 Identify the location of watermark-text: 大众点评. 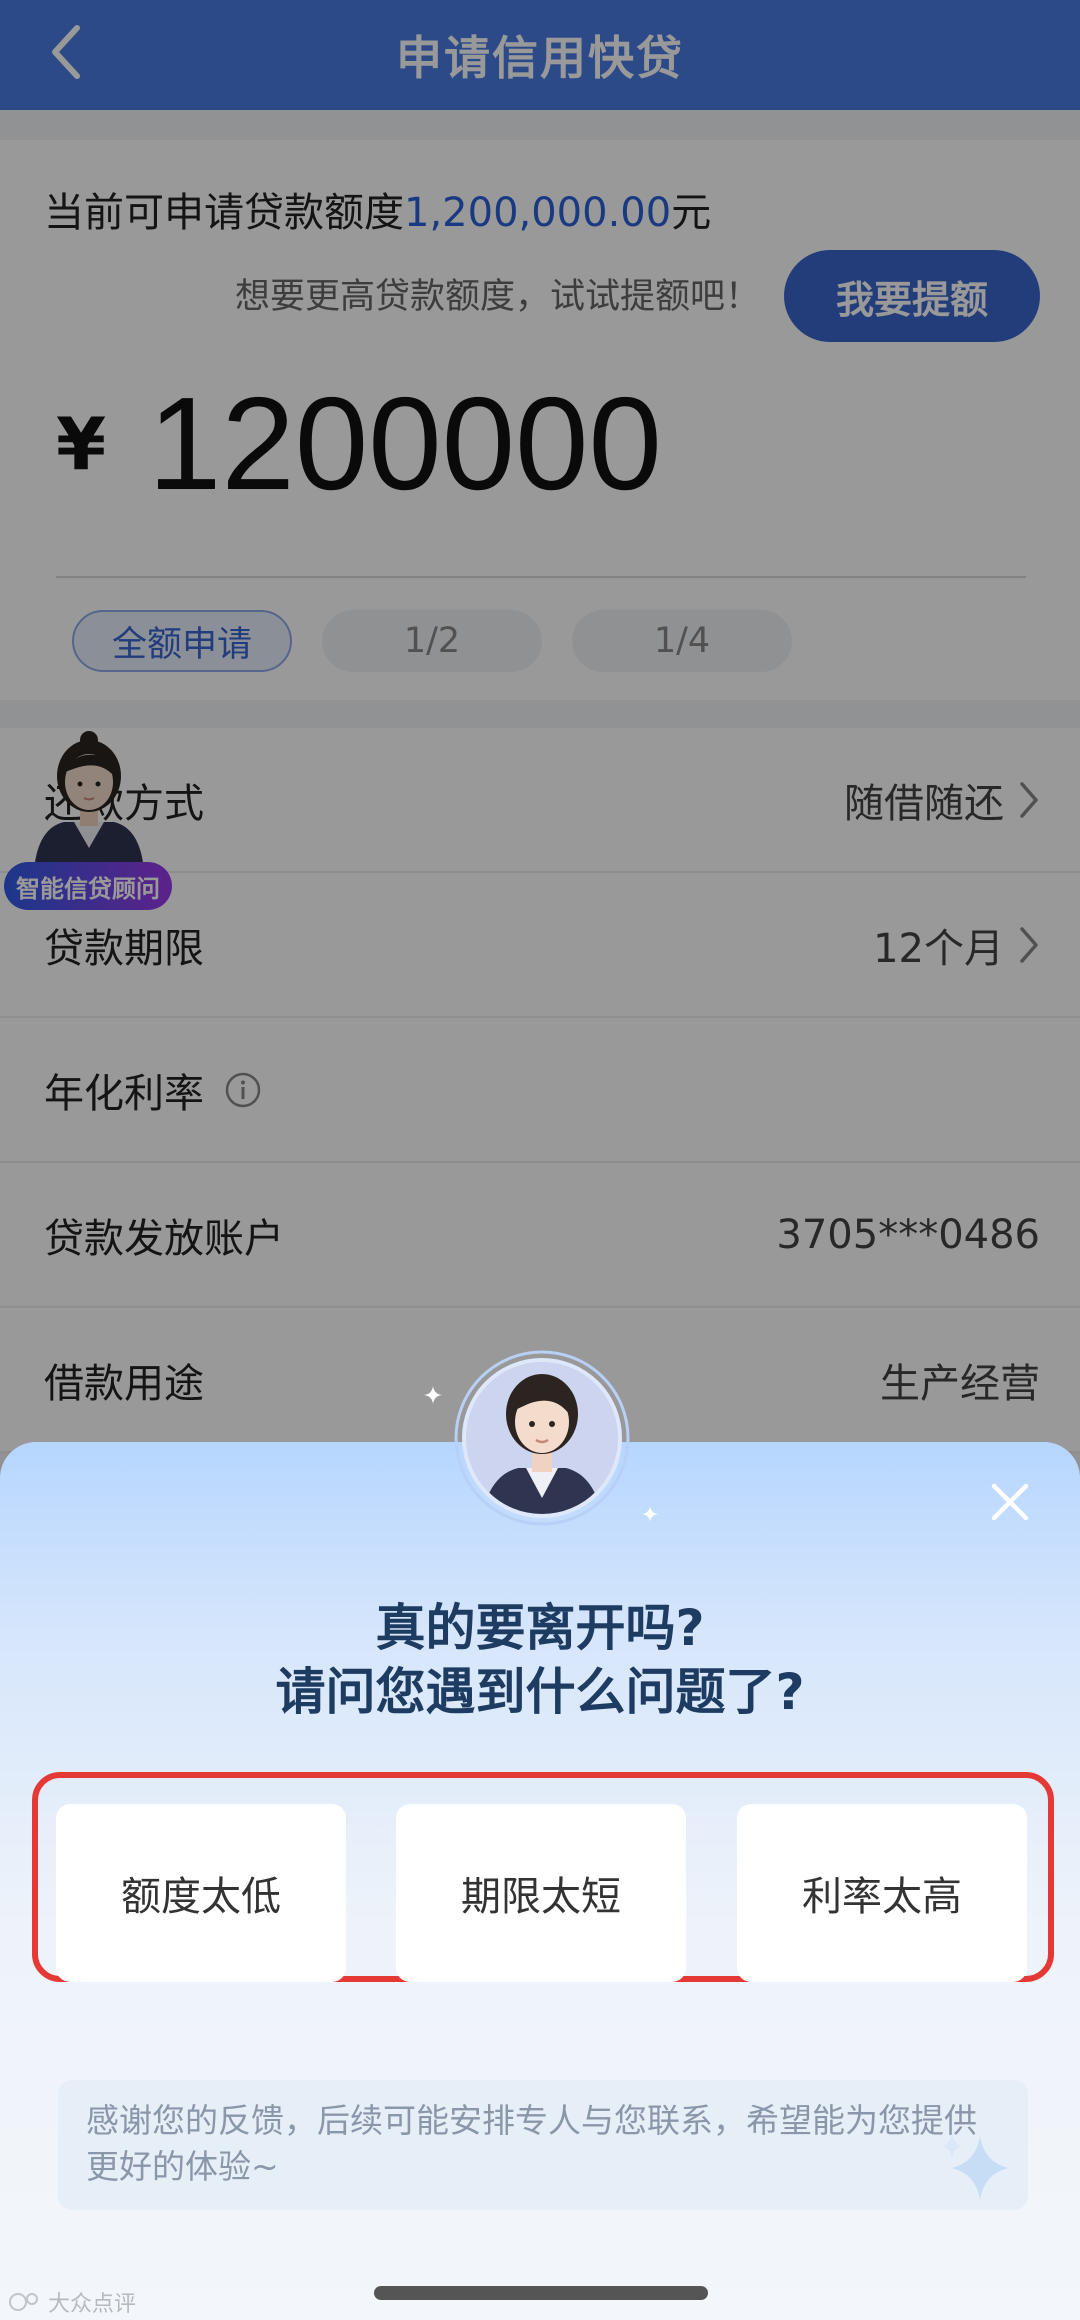
(92, 2304).